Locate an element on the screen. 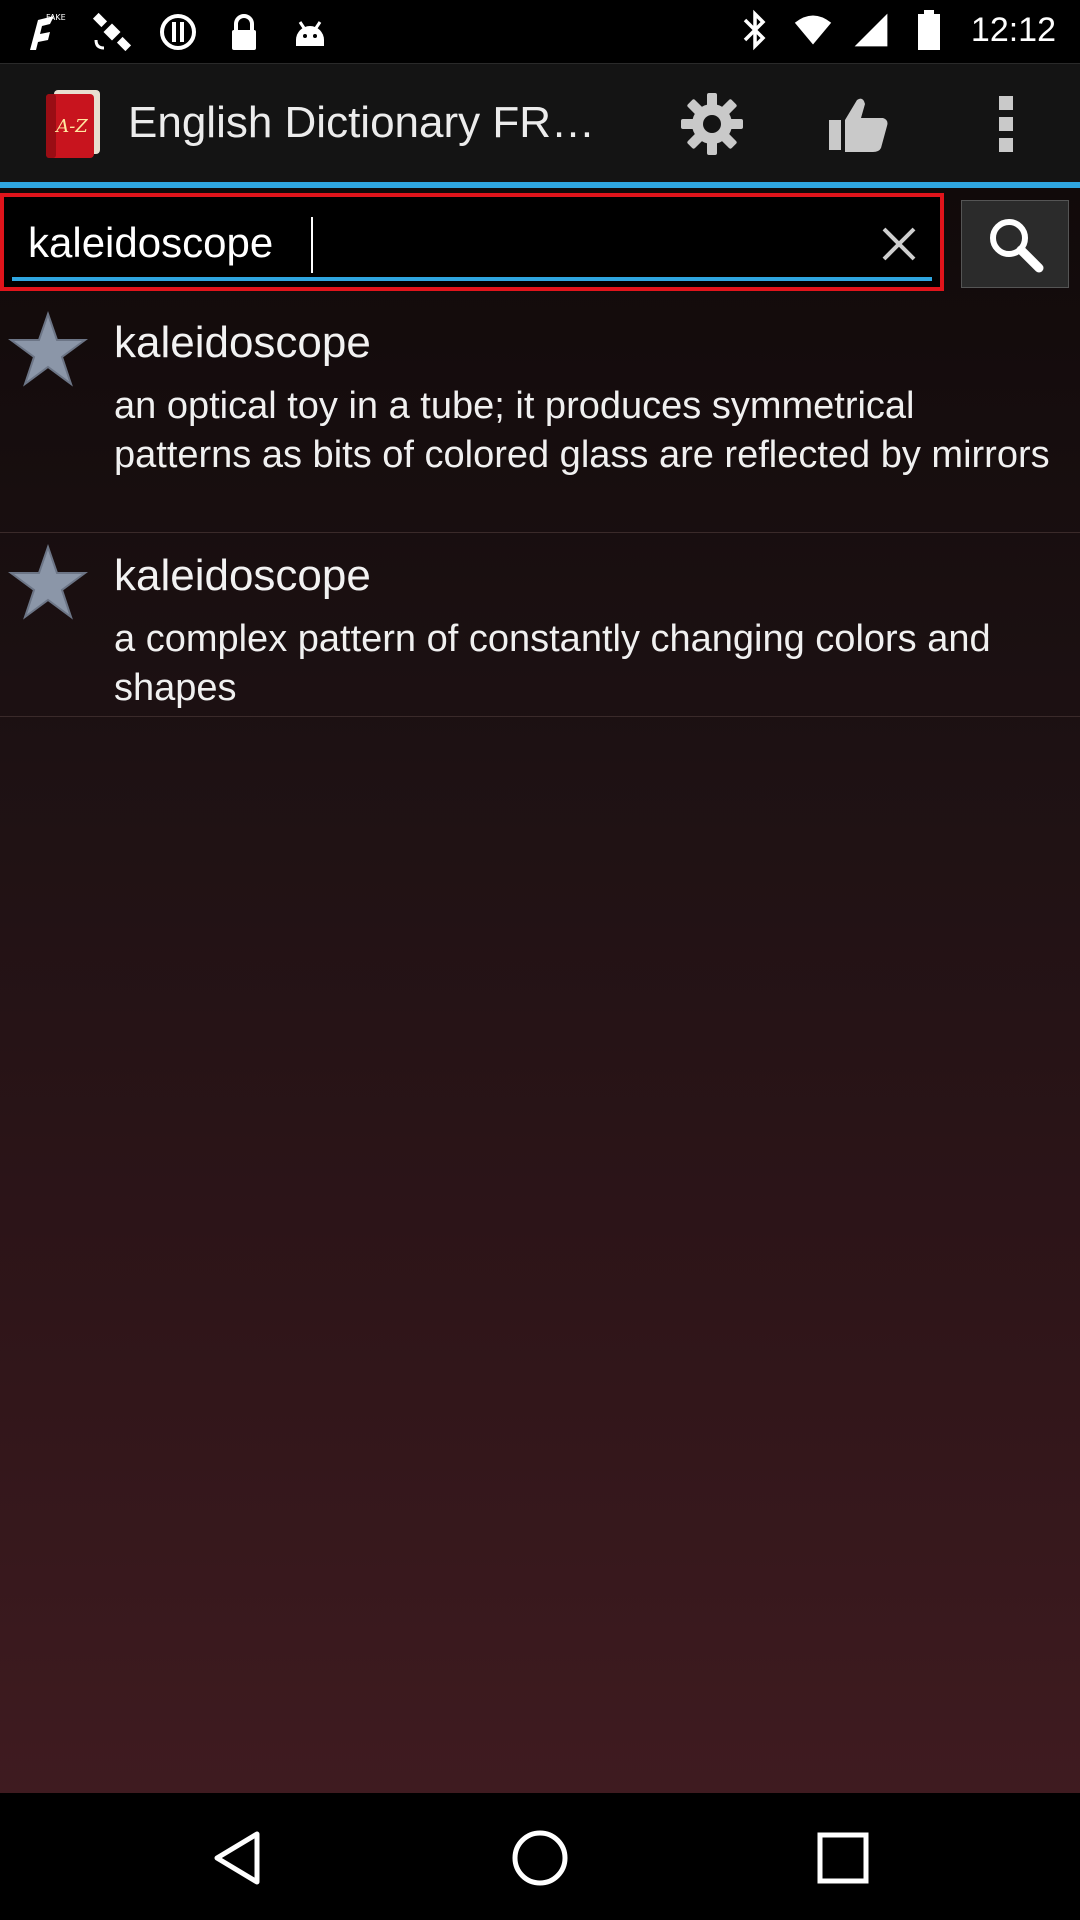  signal-icon is located at coordinates (871, 30).